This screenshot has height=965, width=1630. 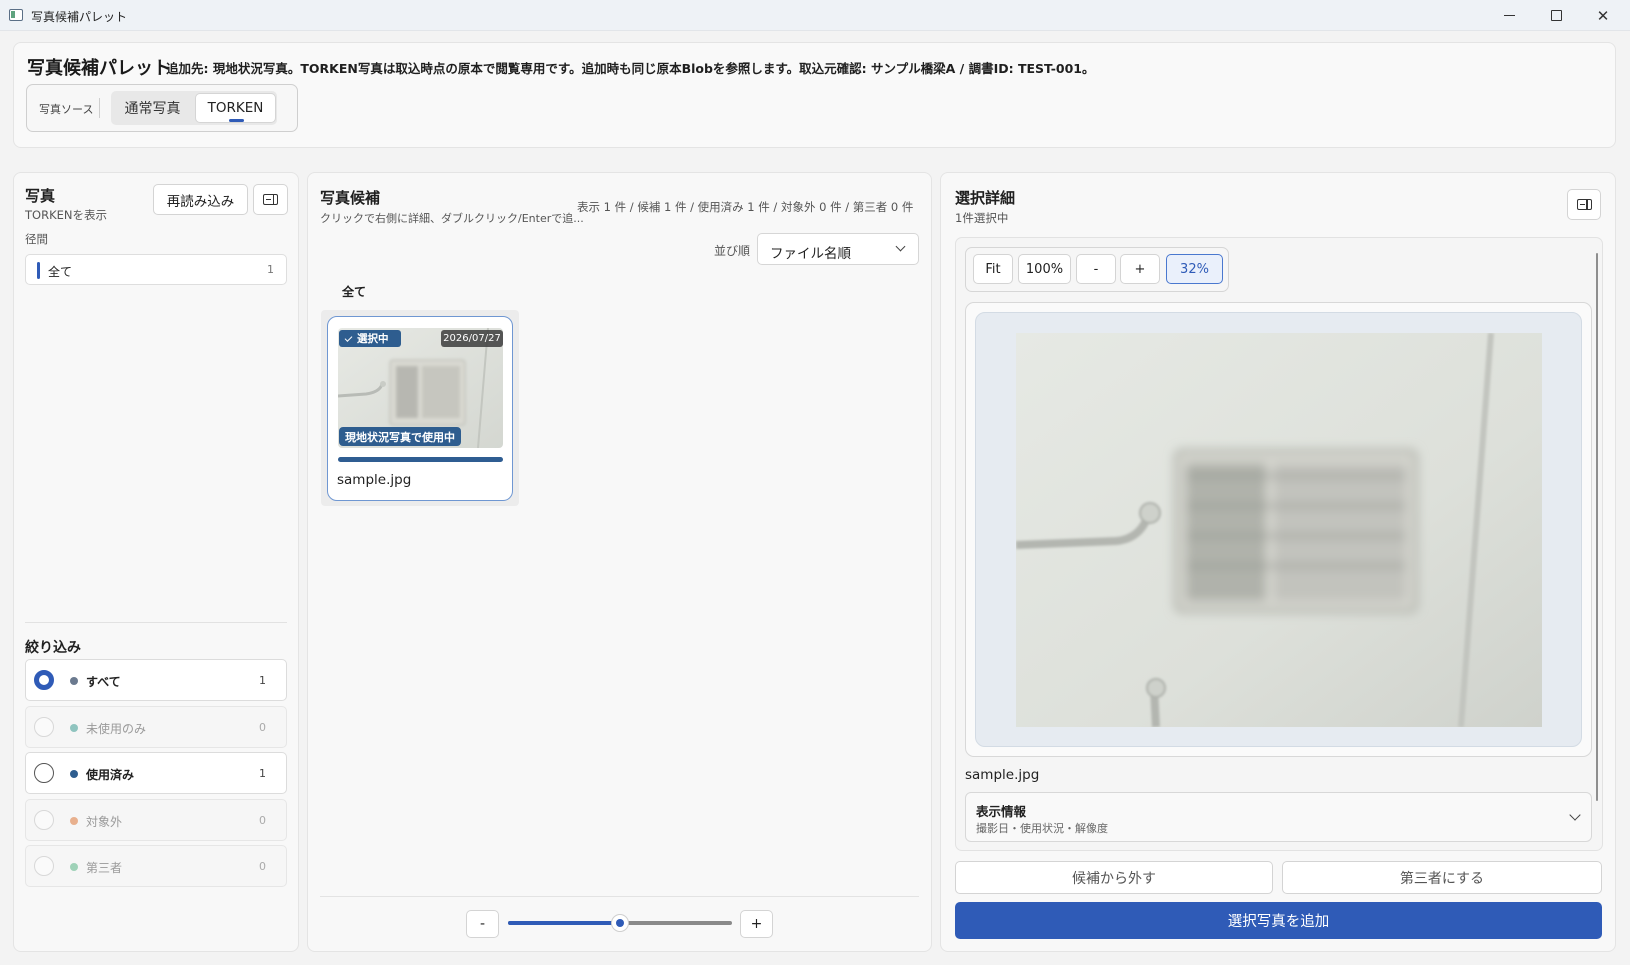 What do you see at coordinates (156, 680) in the screenshot?
I see `filter-option-all: すべて 1` at bounding box center [156, 680].